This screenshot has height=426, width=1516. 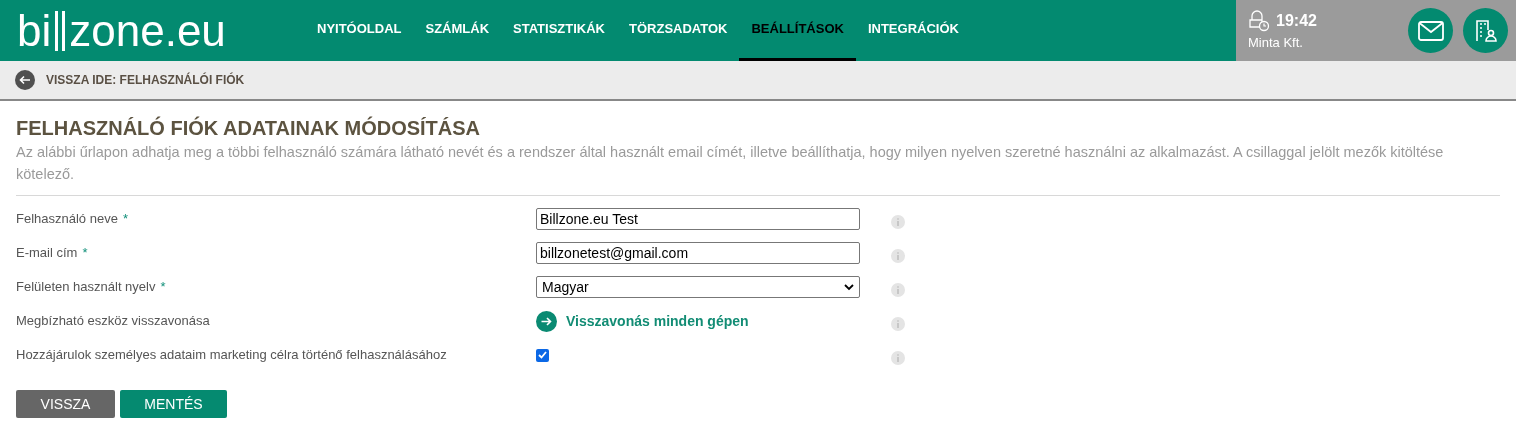 What do you see at coordinates (72, 219) in the screenshot?
I see `field-label: Felhasználó neve *` at bounding box center [72, 219].